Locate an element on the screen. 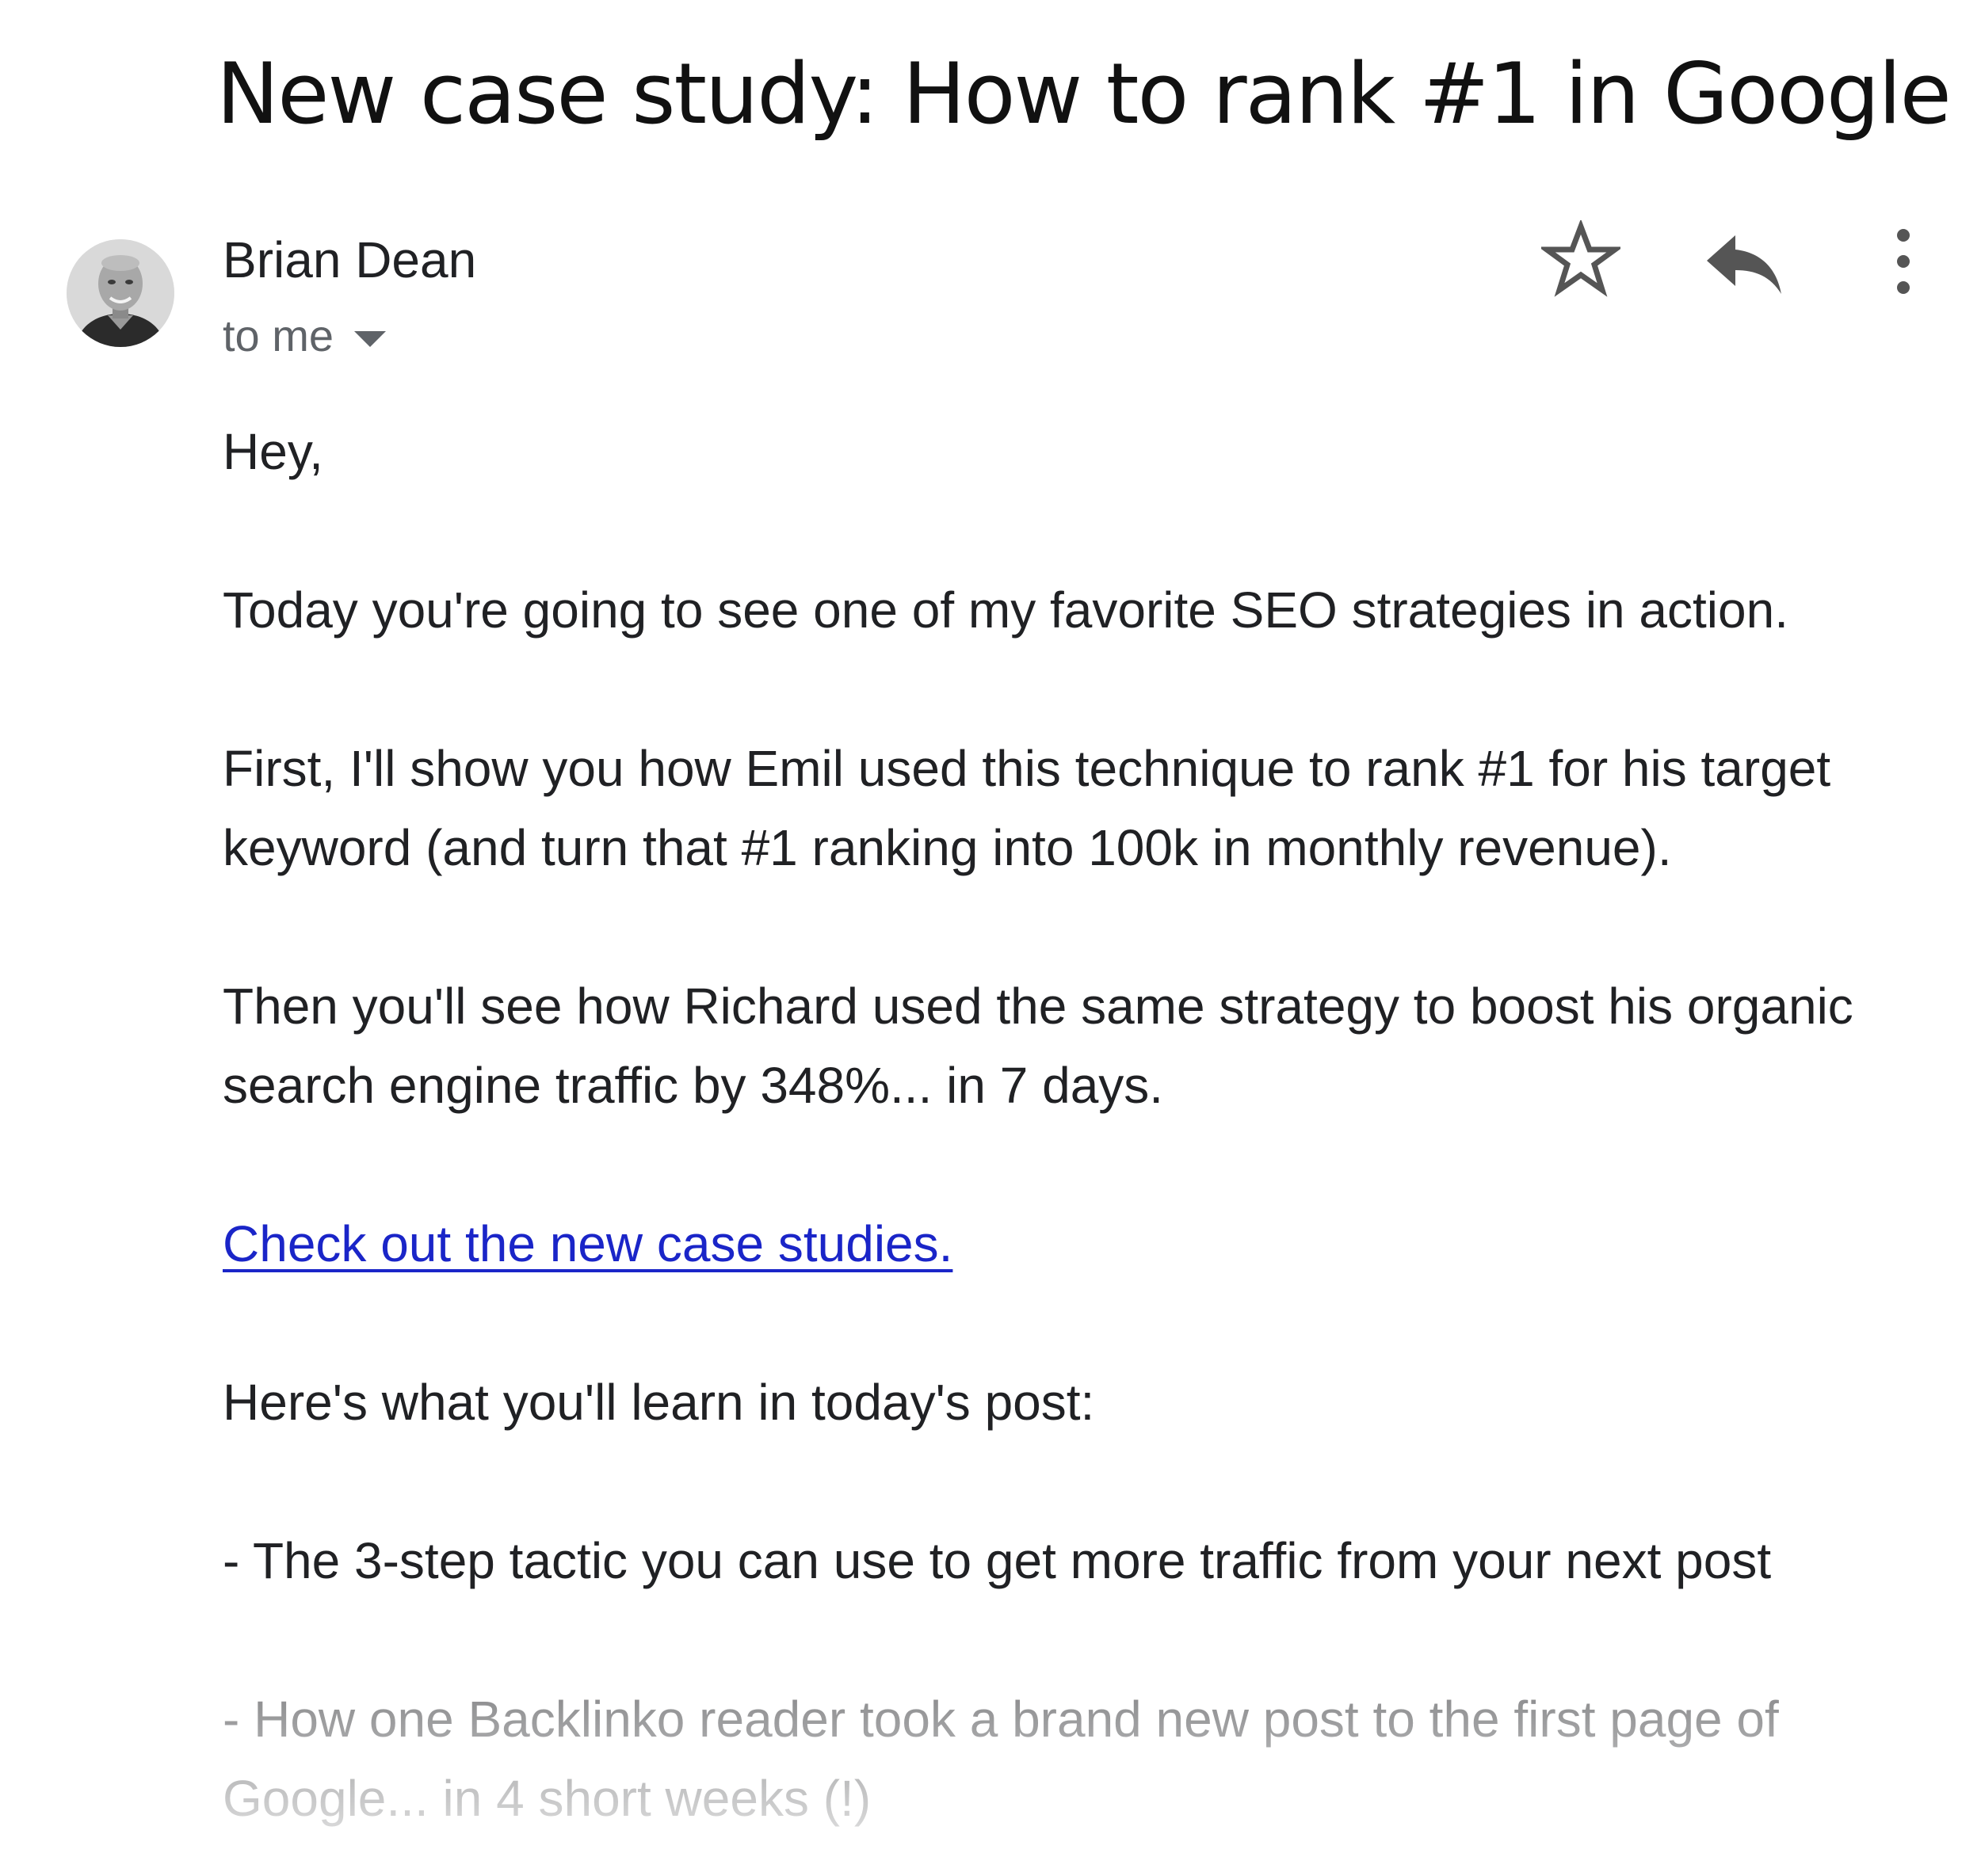  case-studies-paragraph: Check out the new case studies. is located at coordinates (1086, 1243).